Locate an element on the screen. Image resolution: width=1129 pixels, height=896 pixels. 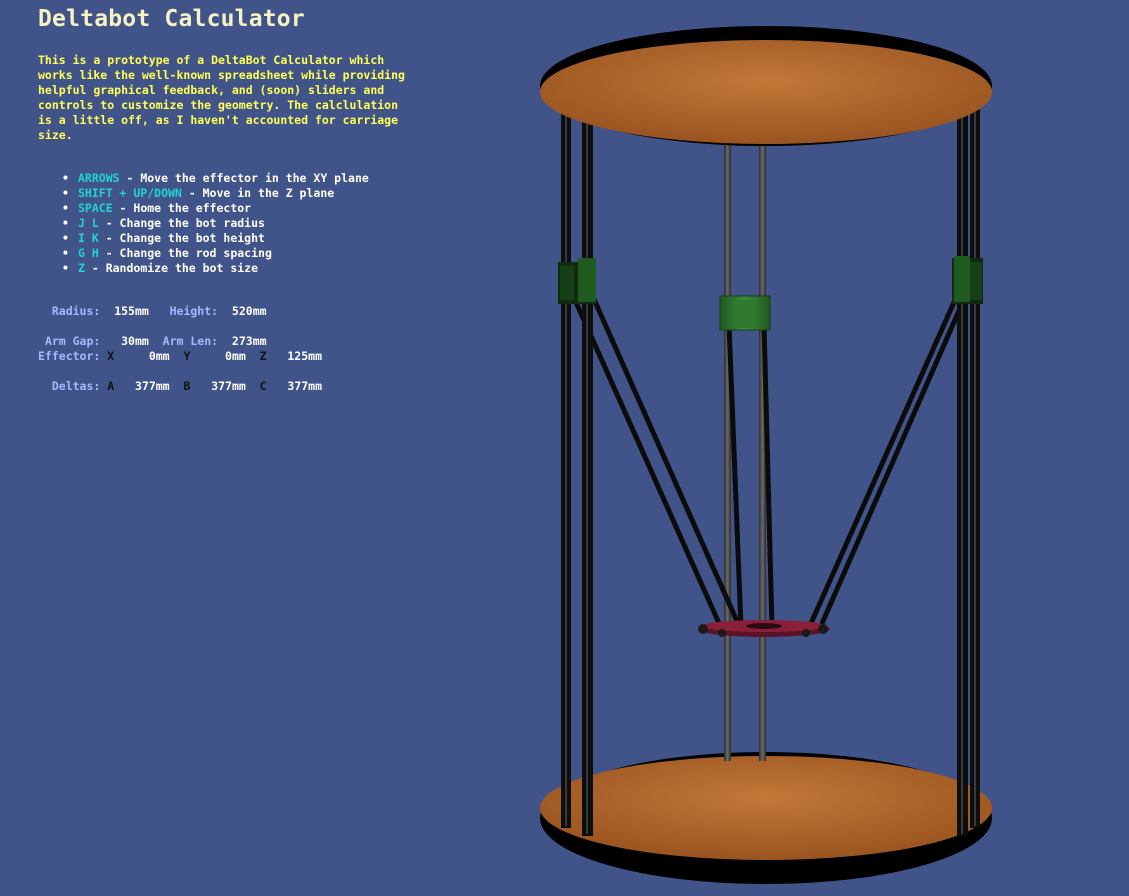
right-tower is located at coordinates (968, 452).